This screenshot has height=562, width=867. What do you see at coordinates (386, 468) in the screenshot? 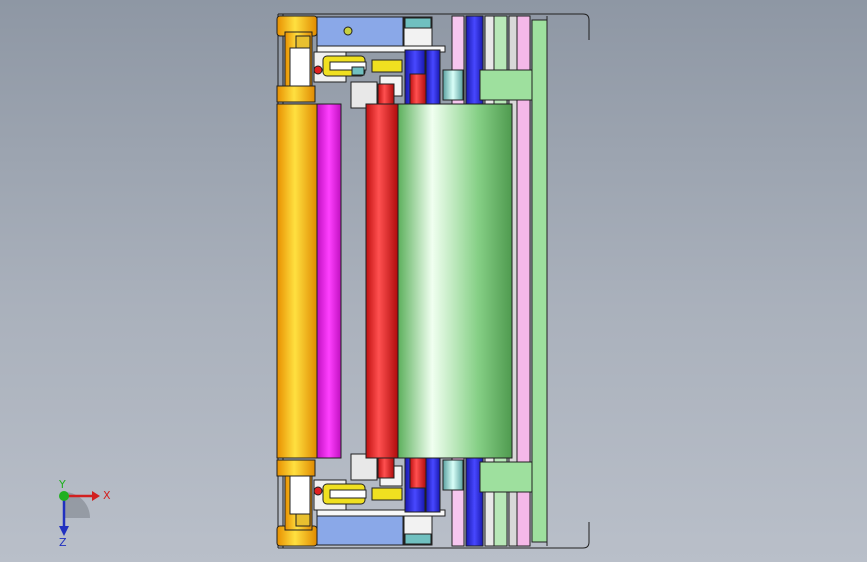
I see `red-roller-bottom-neck` at bounding box center [386, 468].